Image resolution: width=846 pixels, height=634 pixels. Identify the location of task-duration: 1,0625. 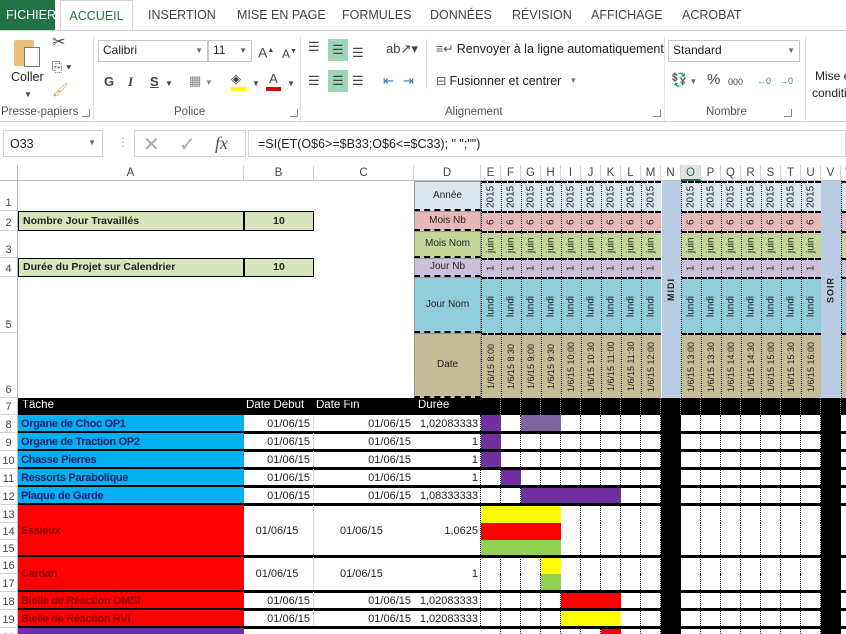
(447, 531).